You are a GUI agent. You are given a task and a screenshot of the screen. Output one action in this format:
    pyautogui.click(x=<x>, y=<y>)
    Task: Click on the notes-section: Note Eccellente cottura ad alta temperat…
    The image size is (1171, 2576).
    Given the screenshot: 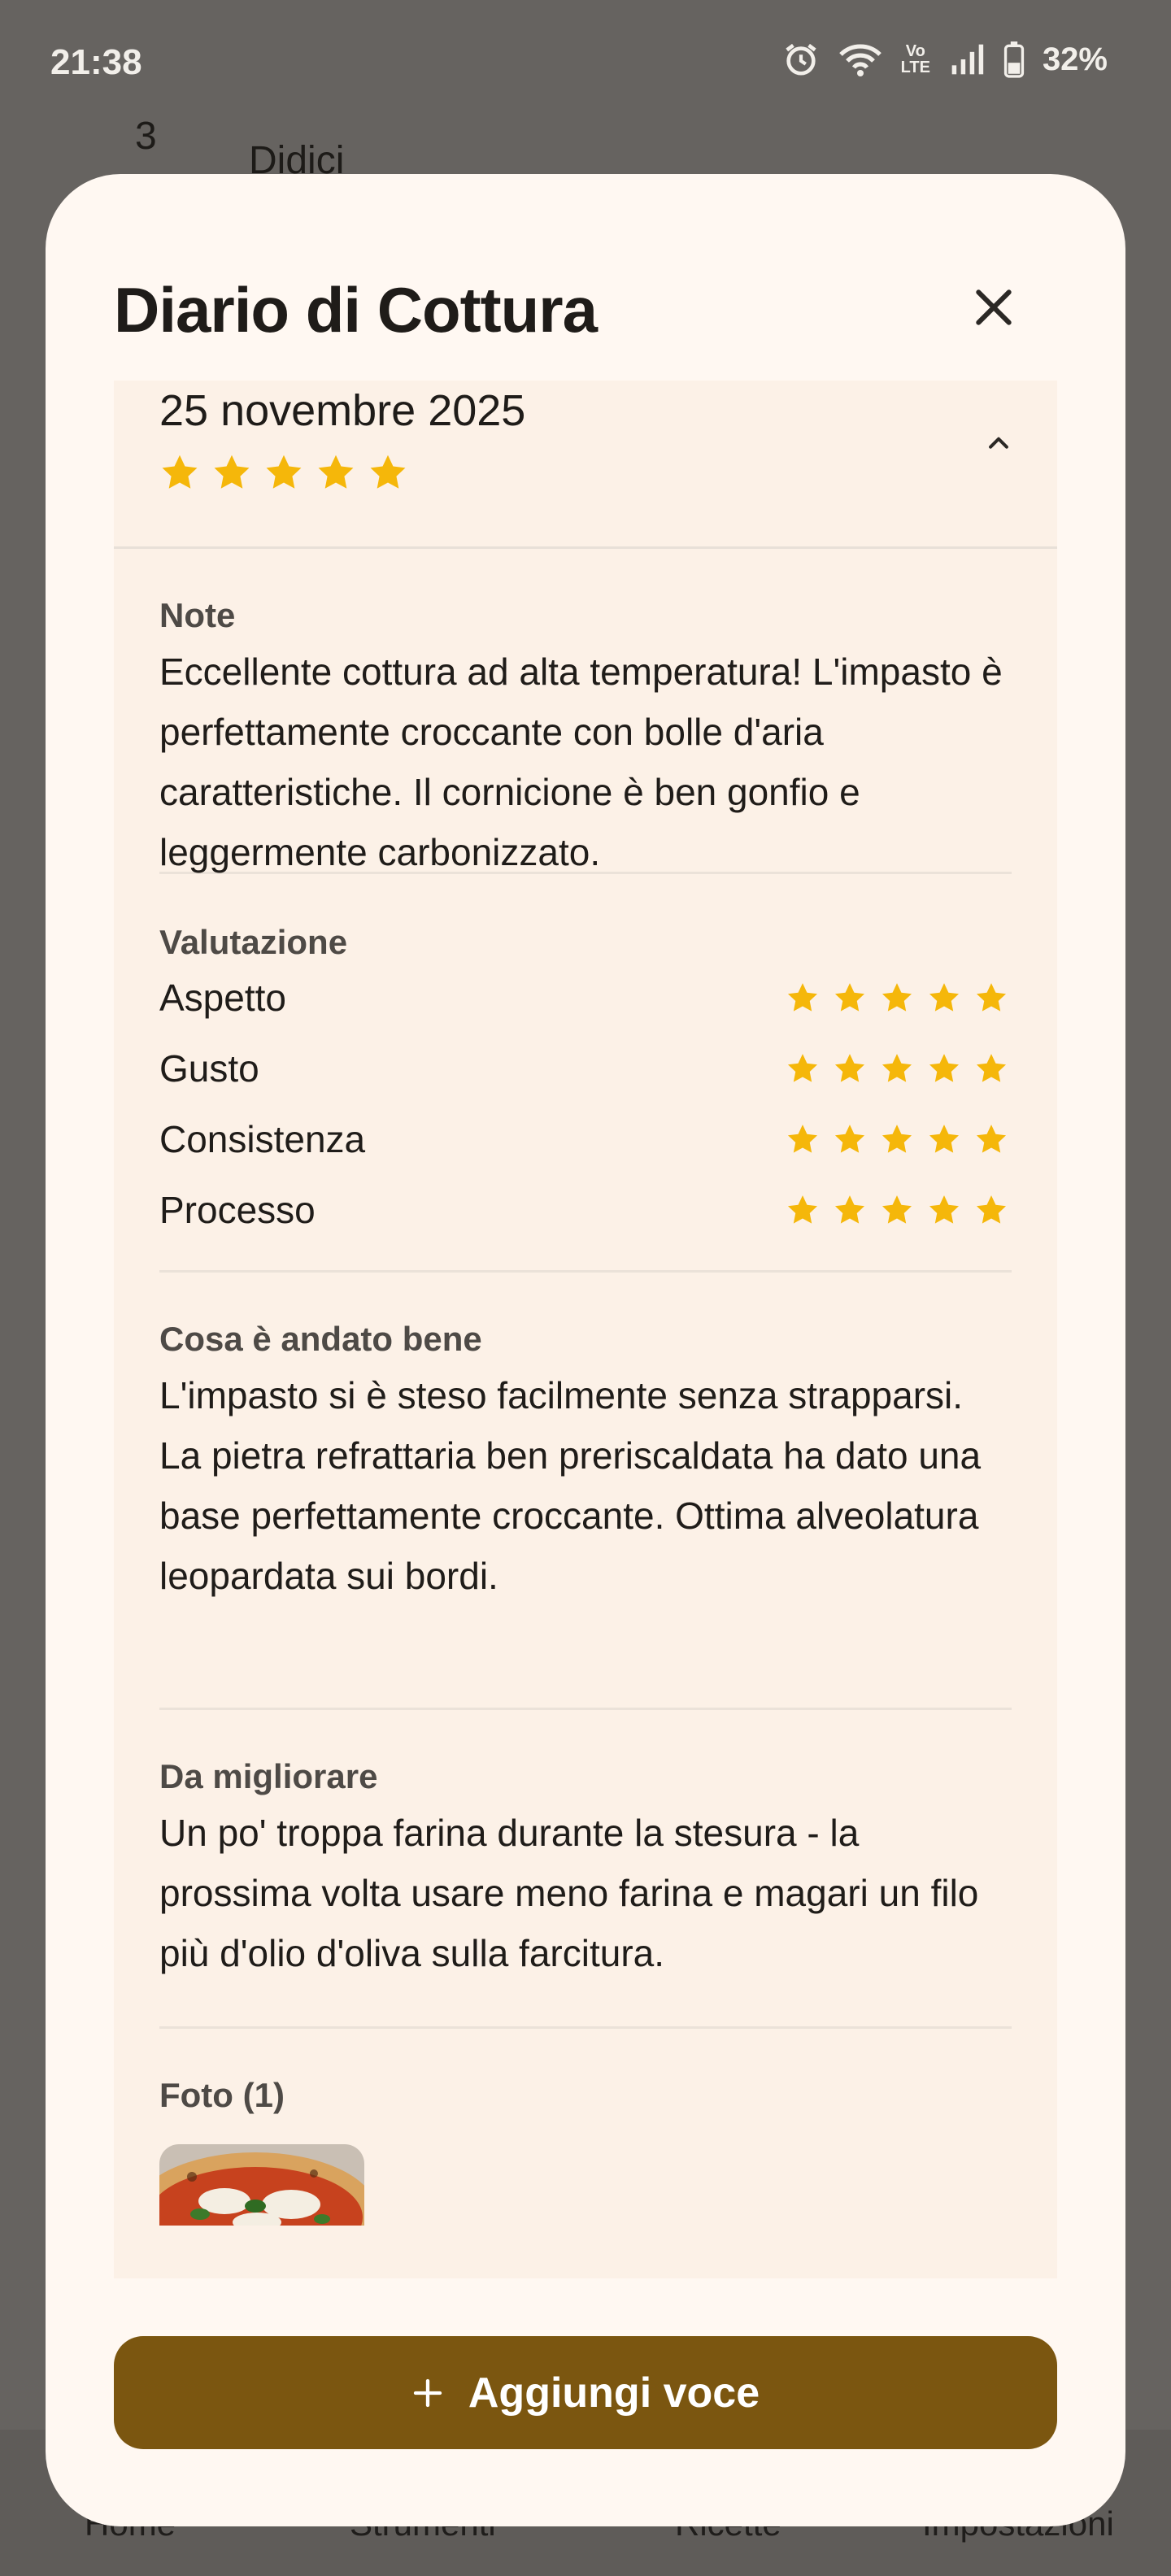 What is the action you would take?
    pyautogui.click(x=585, y=711)
    